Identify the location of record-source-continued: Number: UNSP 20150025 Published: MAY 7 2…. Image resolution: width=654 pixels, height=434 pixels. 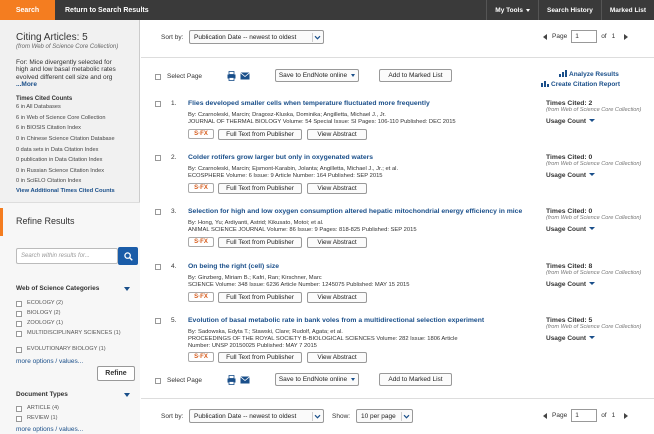
(252, 346).